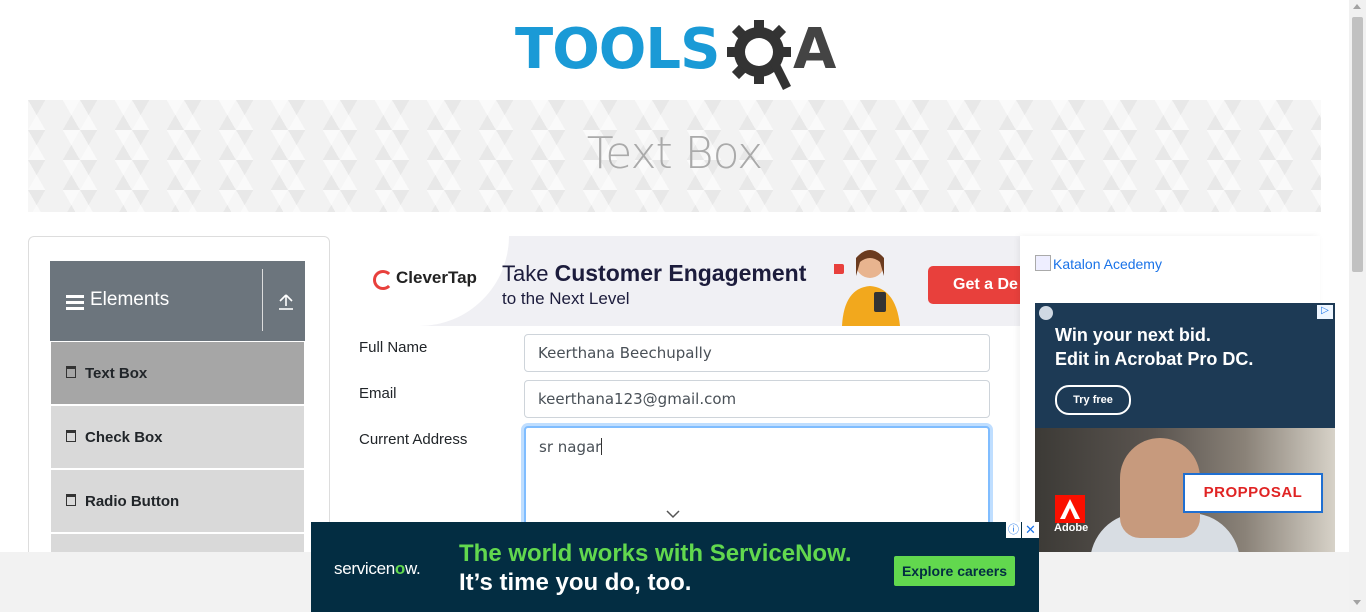 Image resolution: width=1366 pixels, height=612 pixels. What do you see at coordinates (1357, 144) in the screenshot?
I see `scrollbar-thumb` at bounding box center [1357, 144].